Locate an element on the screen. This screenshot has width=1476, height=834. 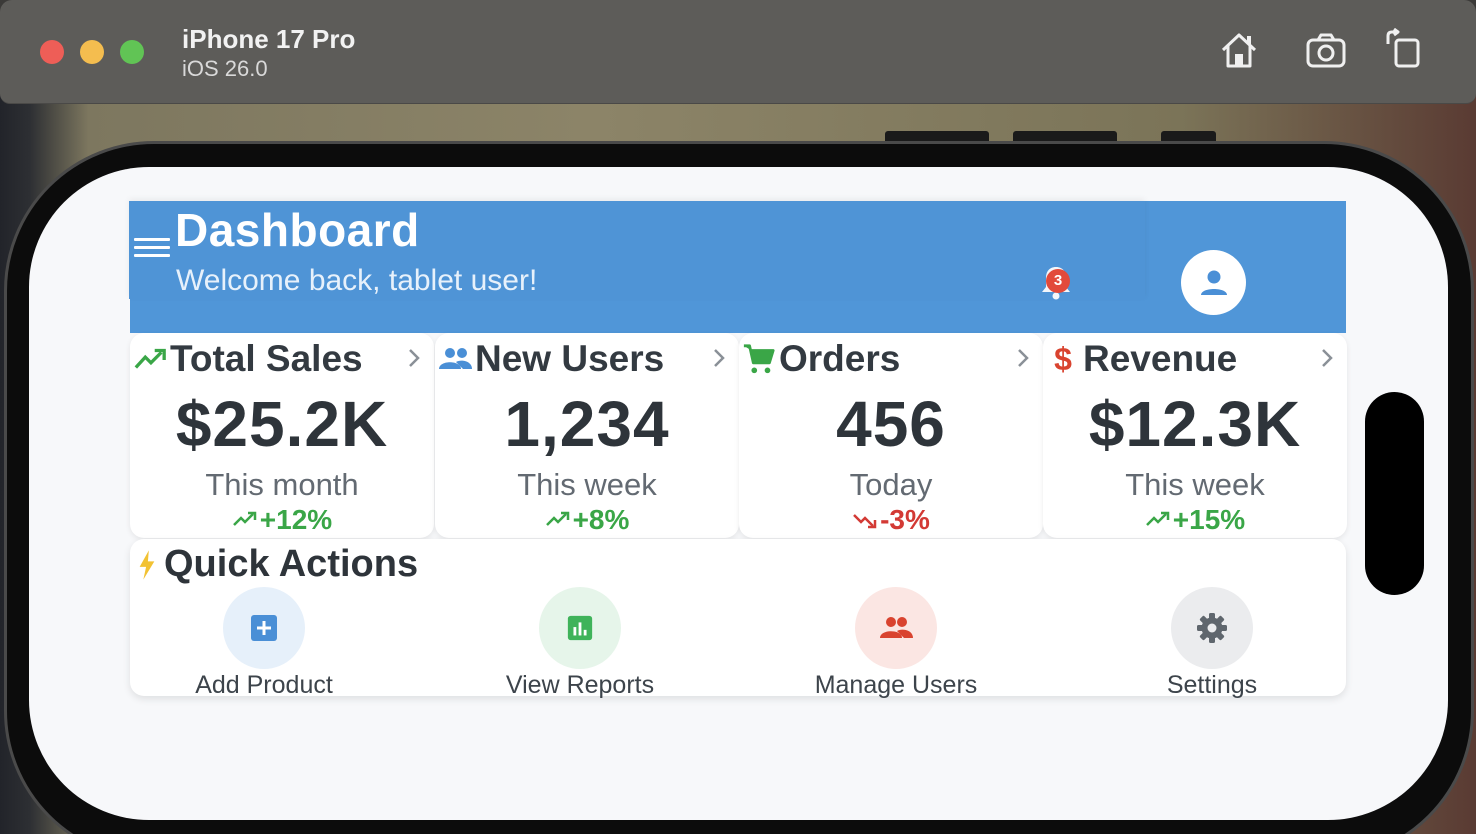
stat-period: This month is located at coordinates (282, 484).